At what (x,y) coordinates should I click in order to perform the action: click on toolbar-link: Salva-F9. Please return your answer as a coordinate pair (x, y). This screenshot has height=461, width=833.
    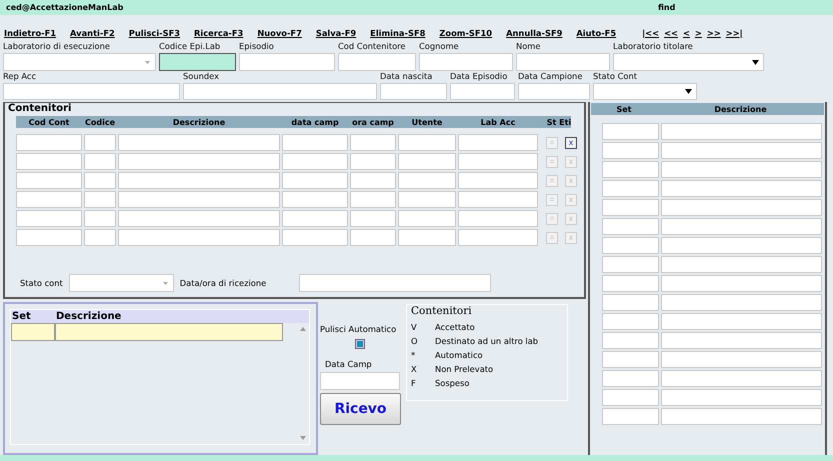
    Looking at the image, I should click on (336, 33).